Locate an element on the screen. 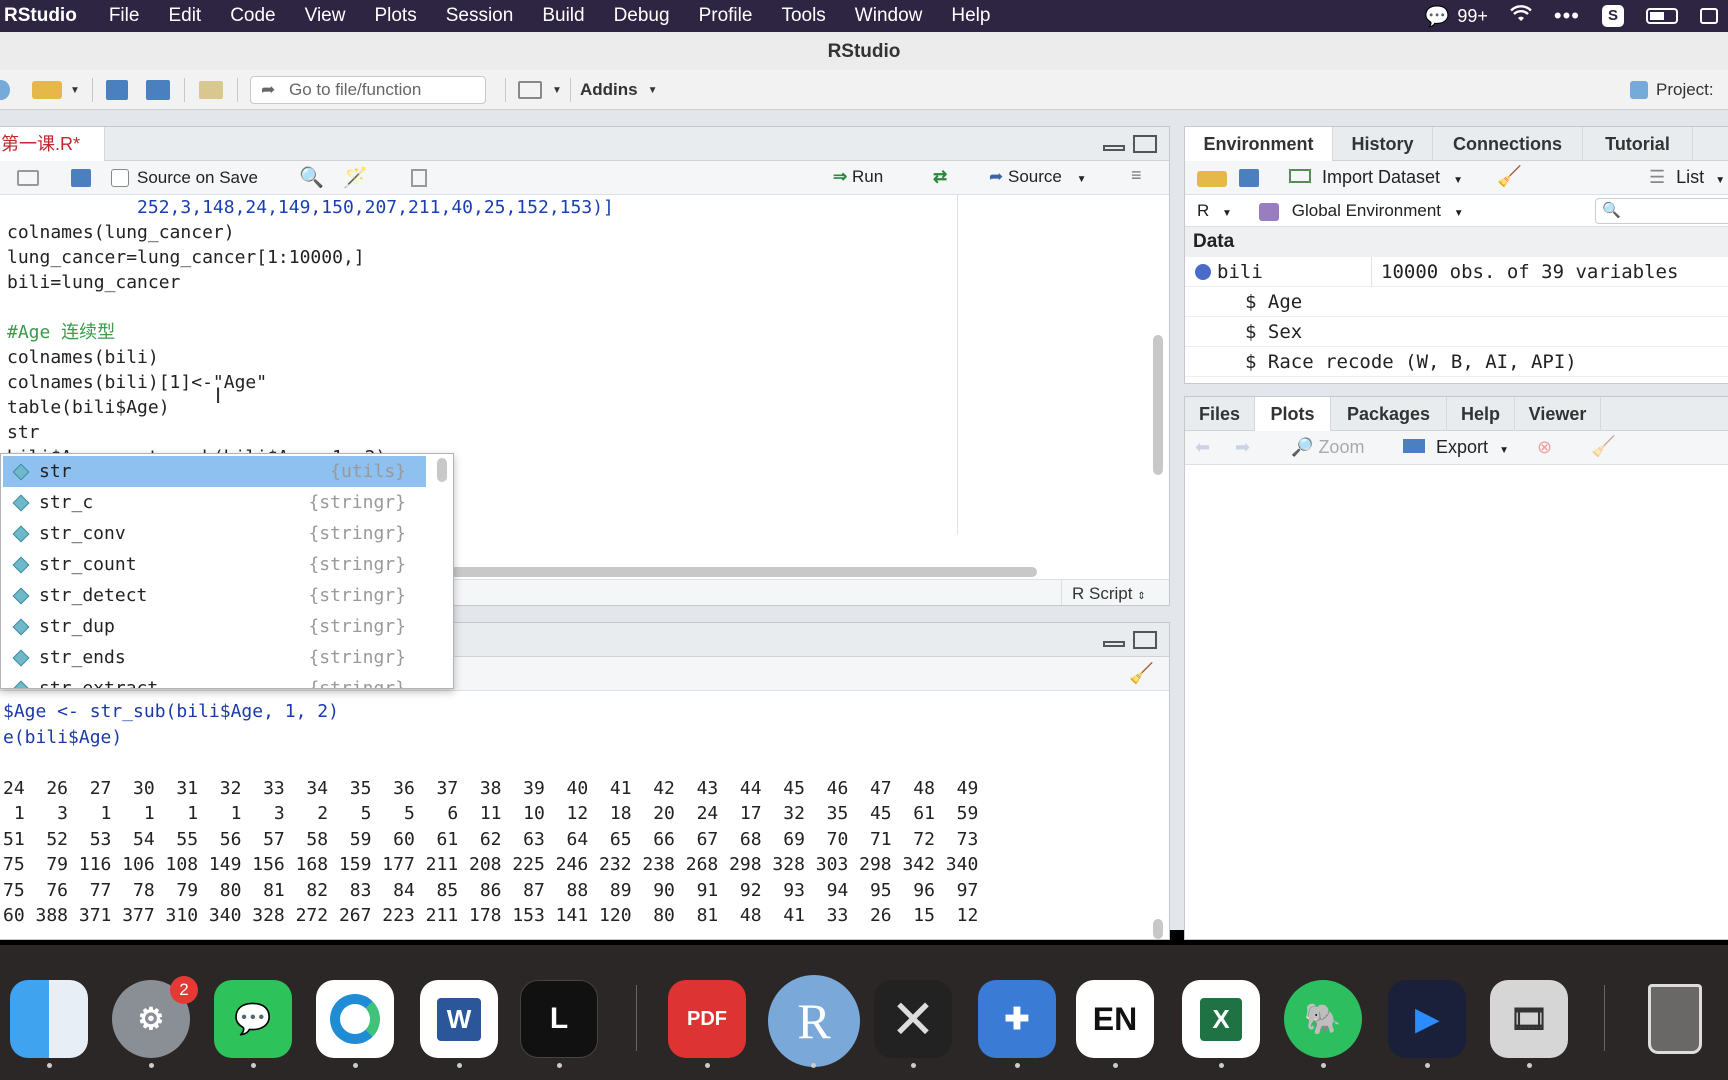 Image resolution: width=1728 pixels, height=1080 pixels. autocomplete-item: str_detect {stringr} is located at coordinates (214, 595).